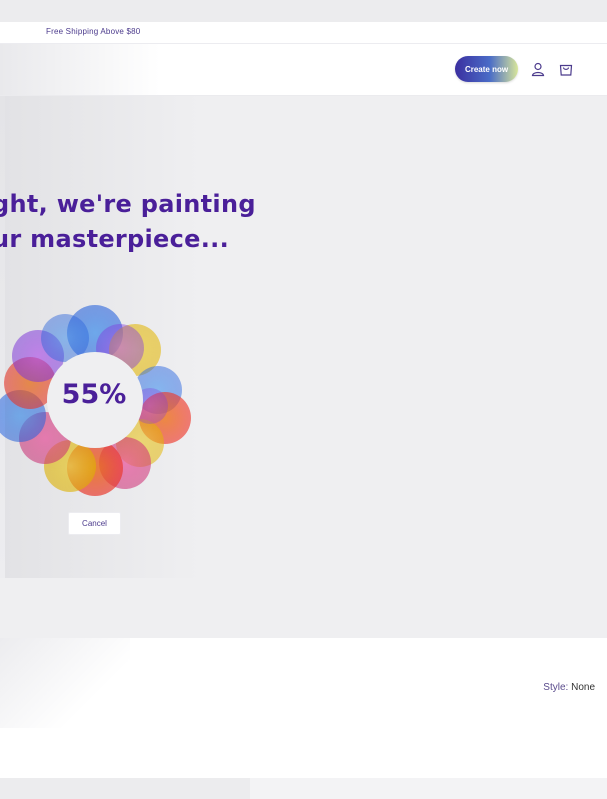  Describe the element at coordinates (428, 788) in the screenshot. I see `bottom-strip-right` at that location.